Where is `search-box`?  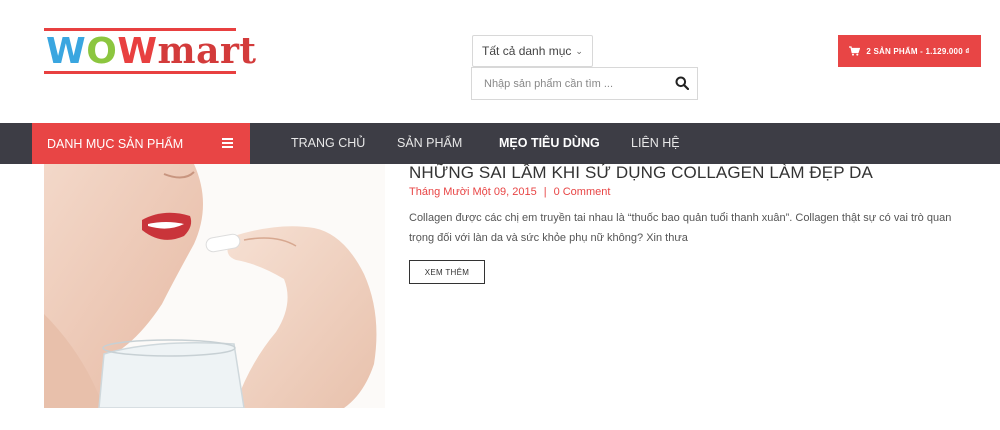 search-box is located at coordinates (584, 83).